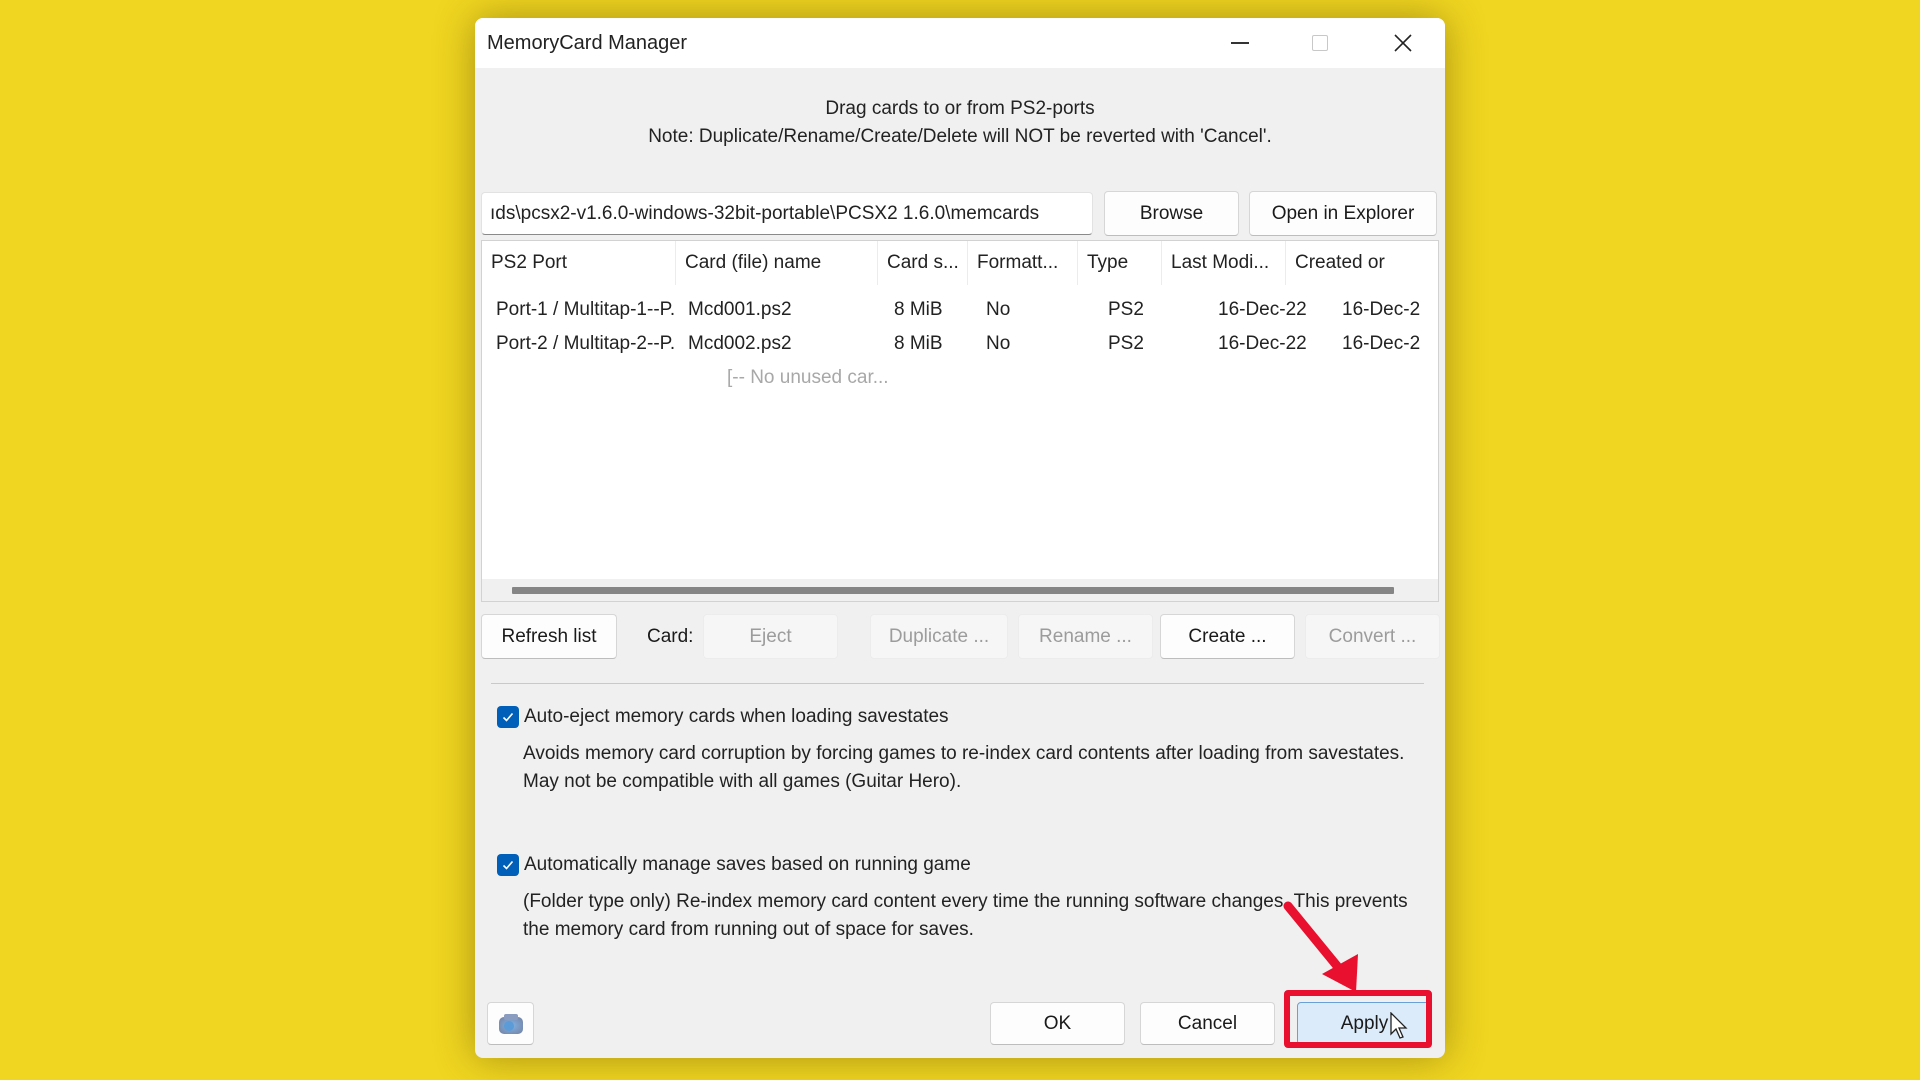 Image resolution: width=1920 pixels, height=1080 pixels. What do you see at coordinates (1120, 263) in the screenshot?
I see `column-header-type: Type` at bounding box center [1120, 263].